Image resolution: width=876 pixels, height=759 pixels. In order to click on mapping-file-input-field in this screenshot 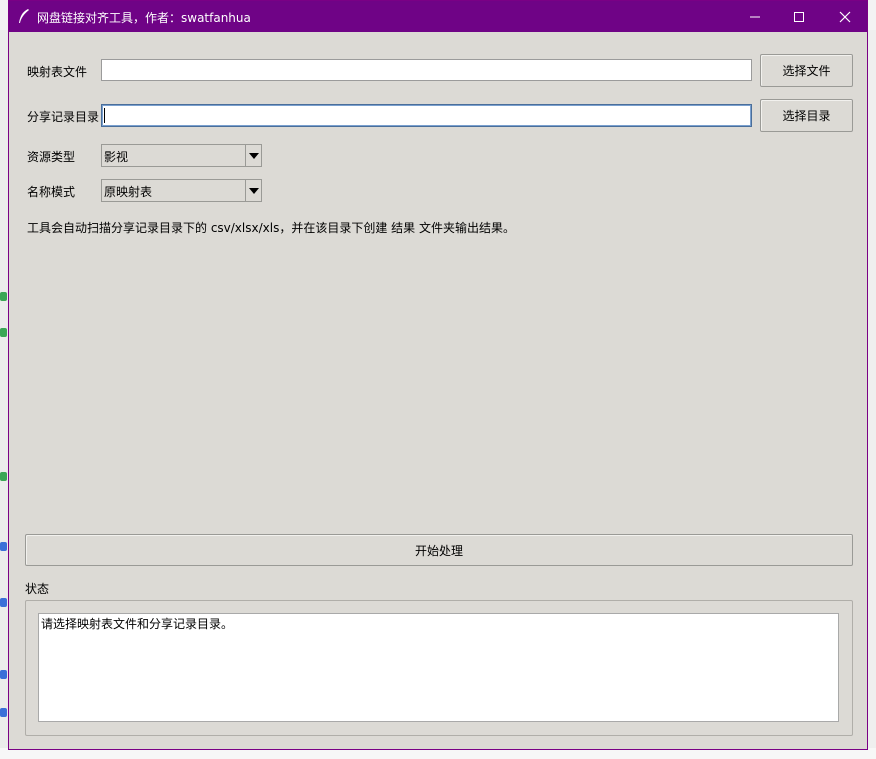, I will do `click(426, 70)`.